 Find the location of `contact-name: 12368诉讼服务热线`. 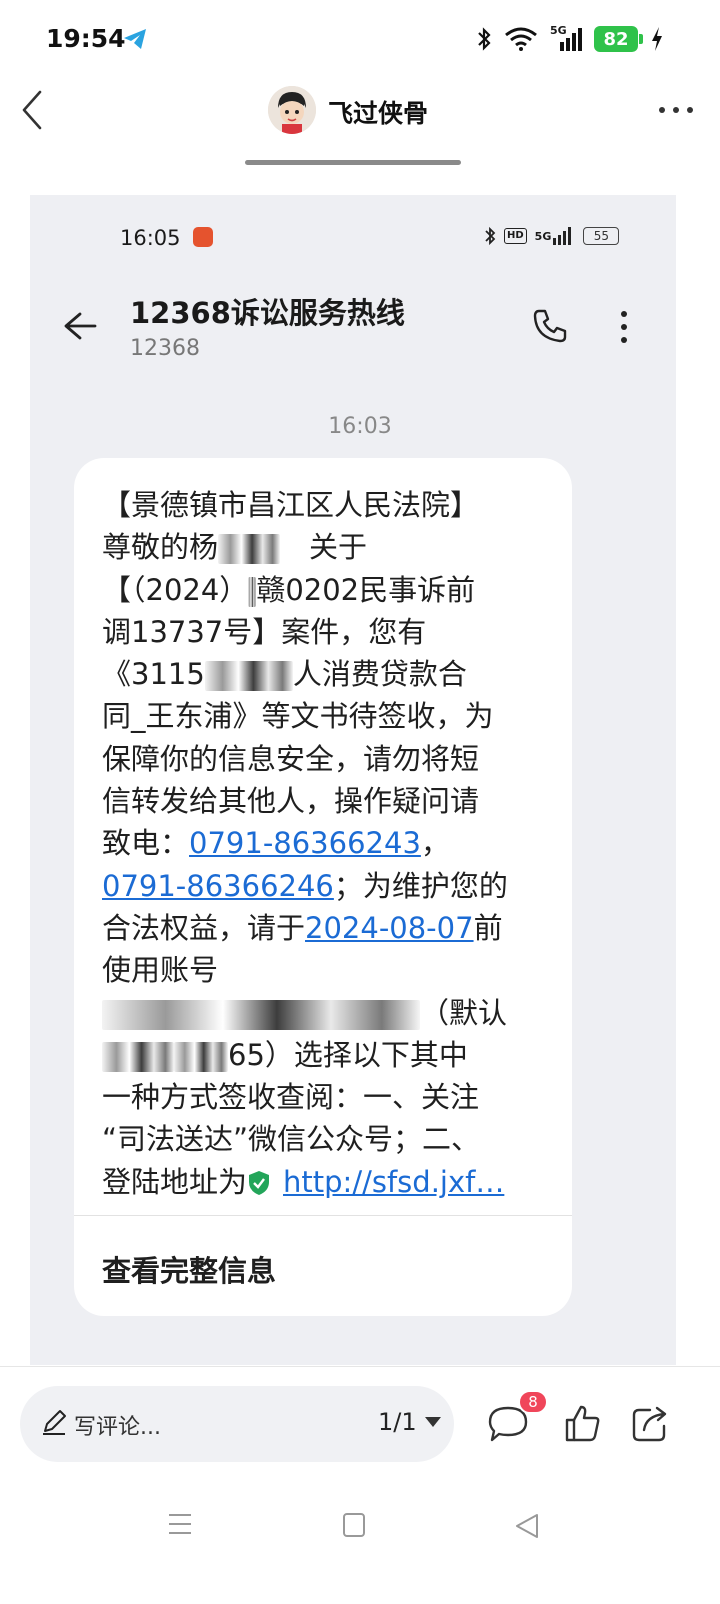

contact-name: 12368诉讼服务热线 is located at coordinates (267, 313).